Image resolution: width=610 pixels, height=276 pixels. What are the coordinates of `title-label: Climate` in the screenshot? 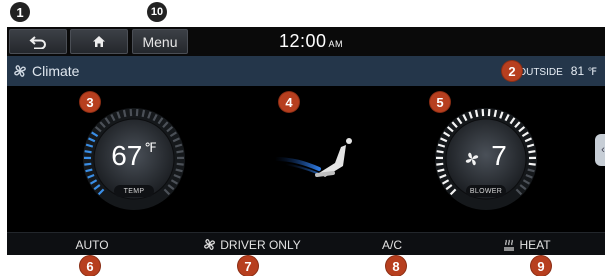 It's located at (55, 71).